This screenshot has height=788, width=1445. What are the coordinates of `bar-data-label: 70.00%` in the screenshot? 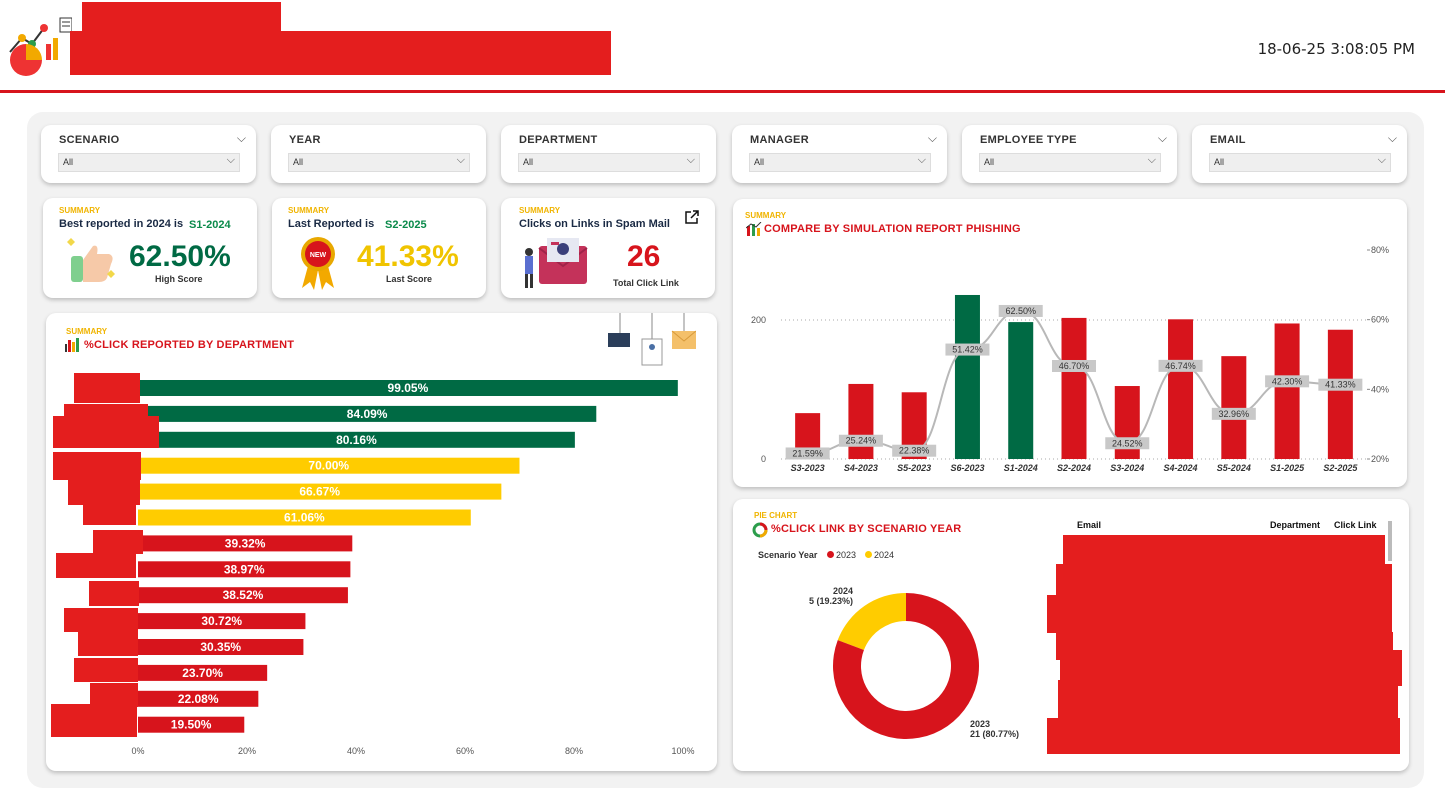 It's located at (328, 466).